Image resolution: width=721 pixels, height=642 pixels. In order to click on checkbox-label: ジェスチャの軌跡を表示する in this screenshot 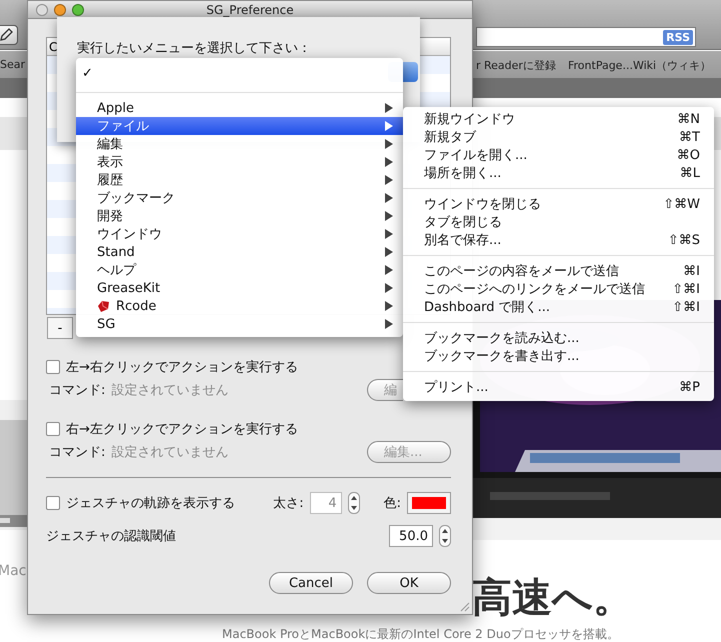, I will do `click(150, 503)`.